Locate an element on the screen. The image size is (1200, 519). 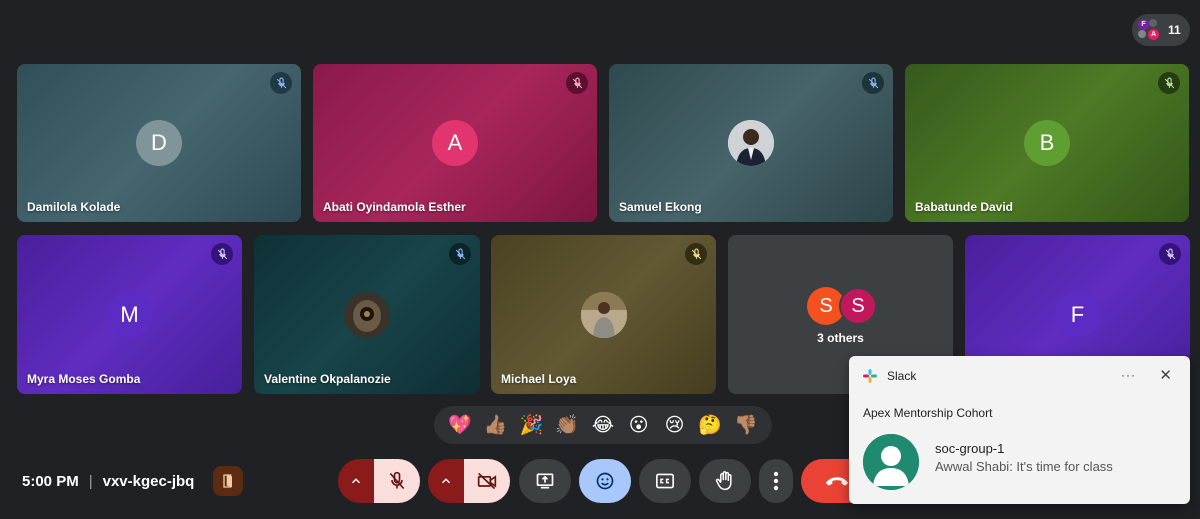
participant-tile: Valentine Okpalanozie is located at coordinates (367, 314).